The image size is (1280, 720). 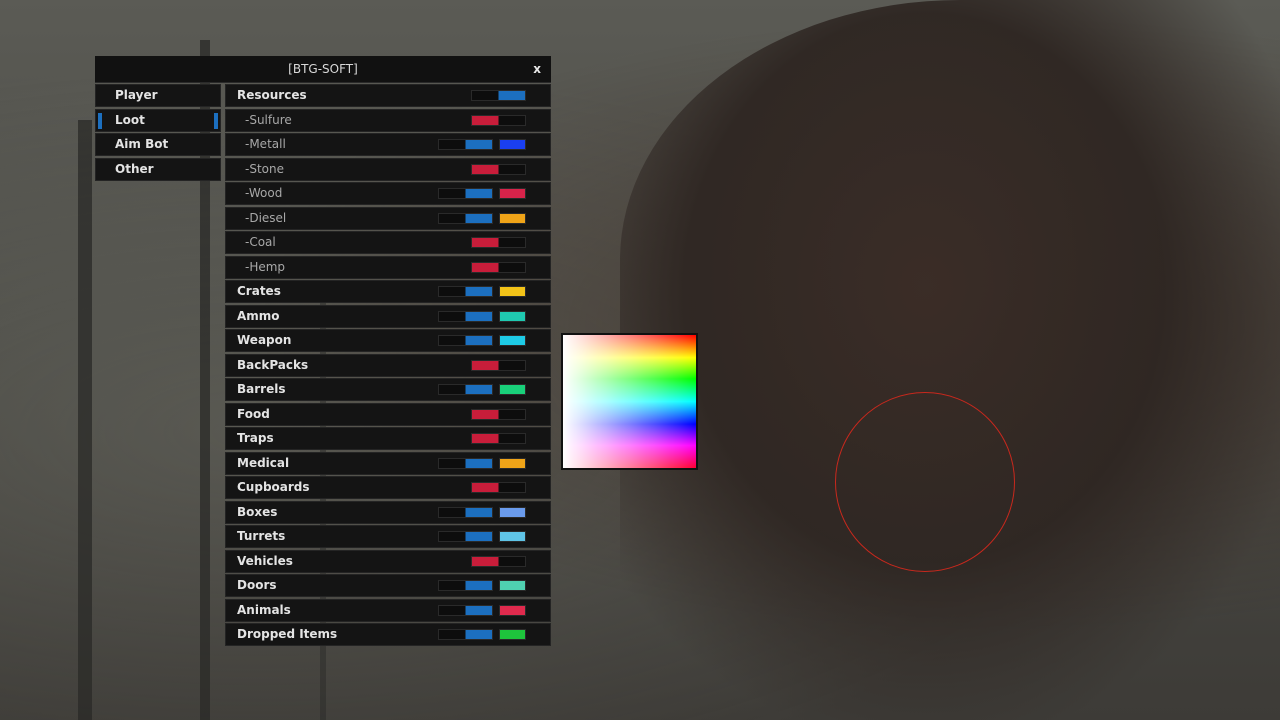 What do you see at coordinates (272, 95) in the screenshot?
I see `loot-label: Resources` at bounding box center [272, 95].